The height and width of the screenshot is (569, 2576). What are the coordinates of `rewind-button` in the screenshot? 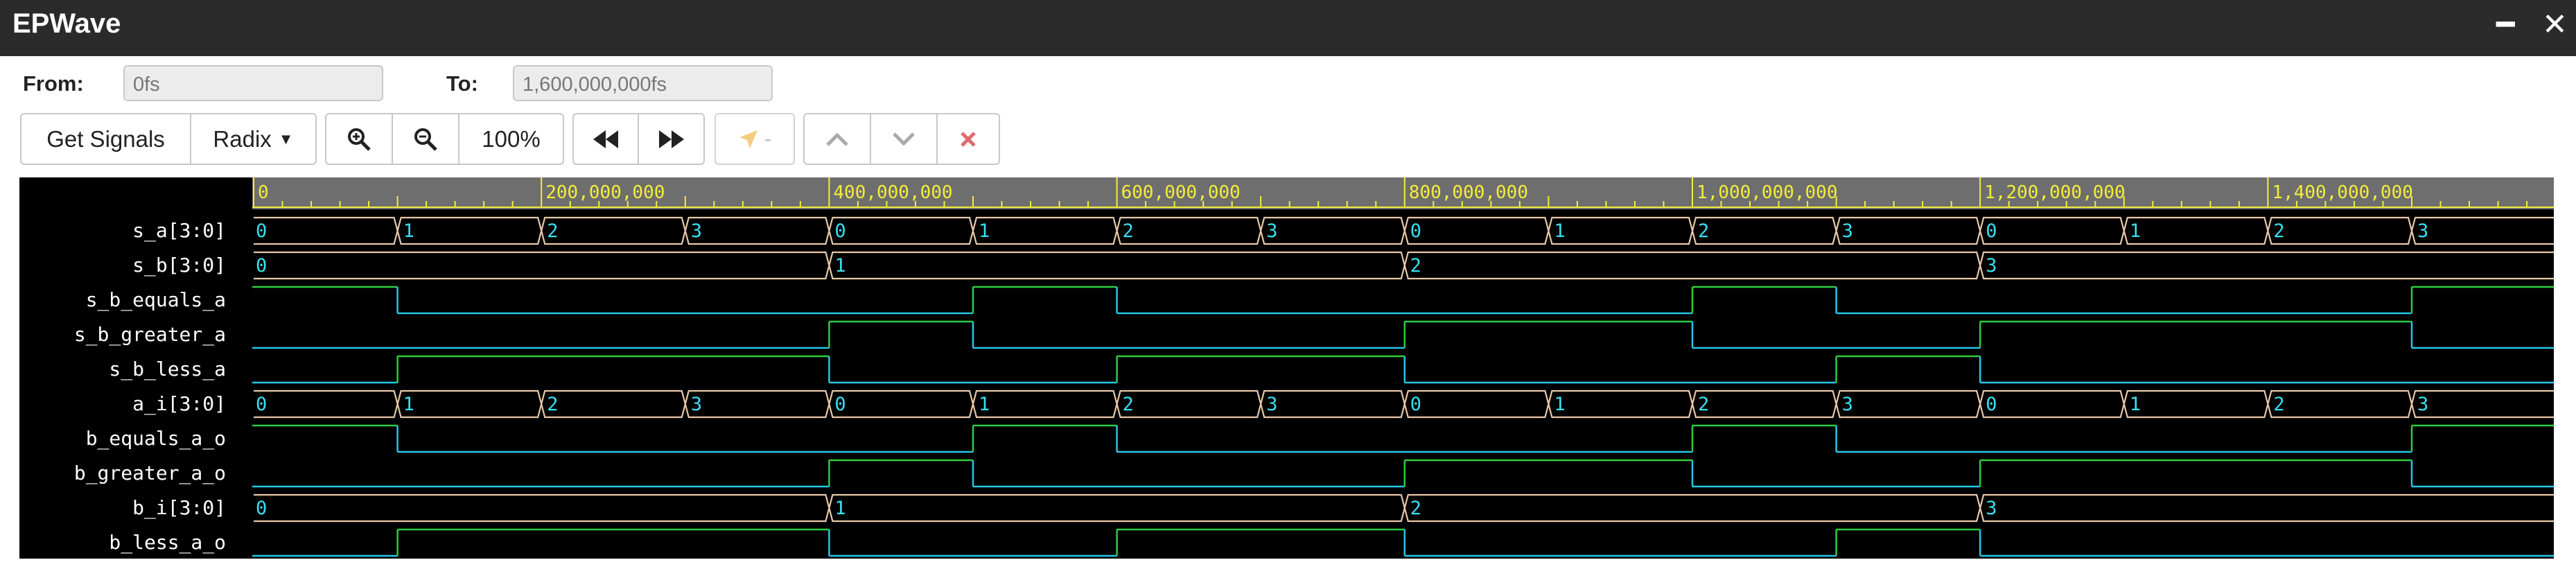 It's located at (606, 139).